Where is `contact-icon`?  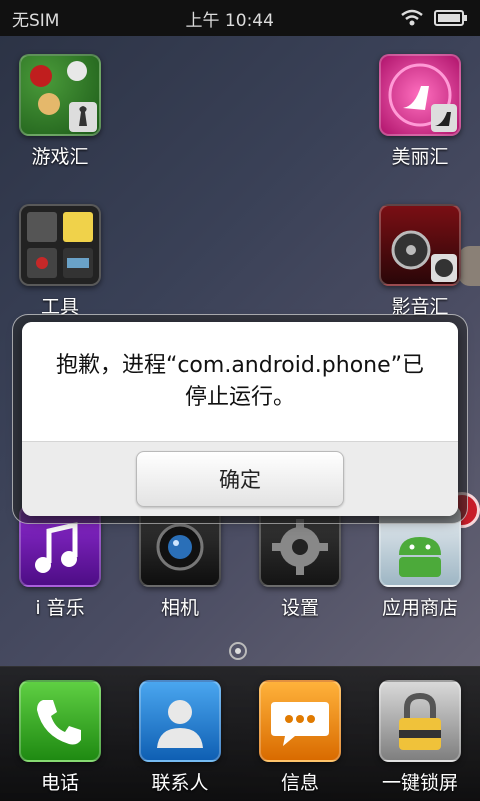
contact-icon is located at coordinates (180, 721).